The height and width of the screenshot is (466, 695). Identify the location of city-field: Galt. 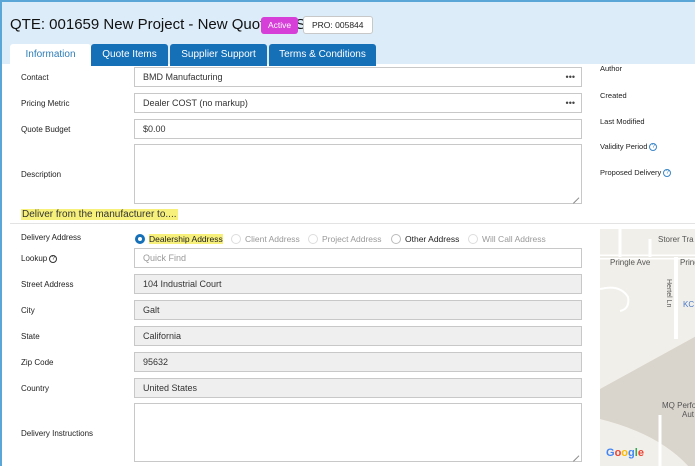
(358, 310).